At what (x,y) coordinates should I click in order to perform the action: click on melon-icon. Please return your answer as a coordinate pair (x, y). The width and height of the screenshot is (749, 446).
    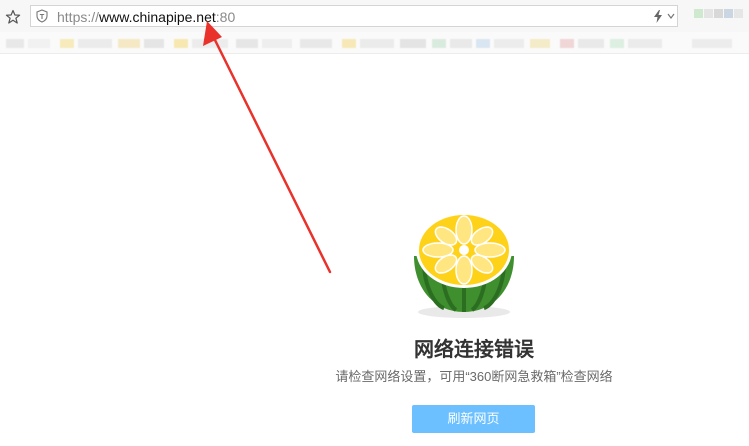
    Looking at the image, I should click on (464, 265).